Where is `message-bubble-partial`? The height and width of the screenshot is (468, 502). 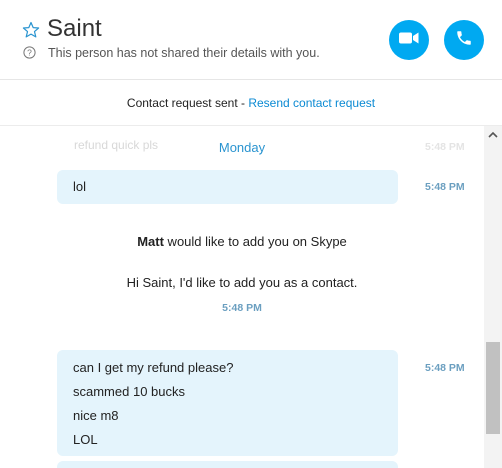
message-bubble-partial is located at coordinates (227, 464).